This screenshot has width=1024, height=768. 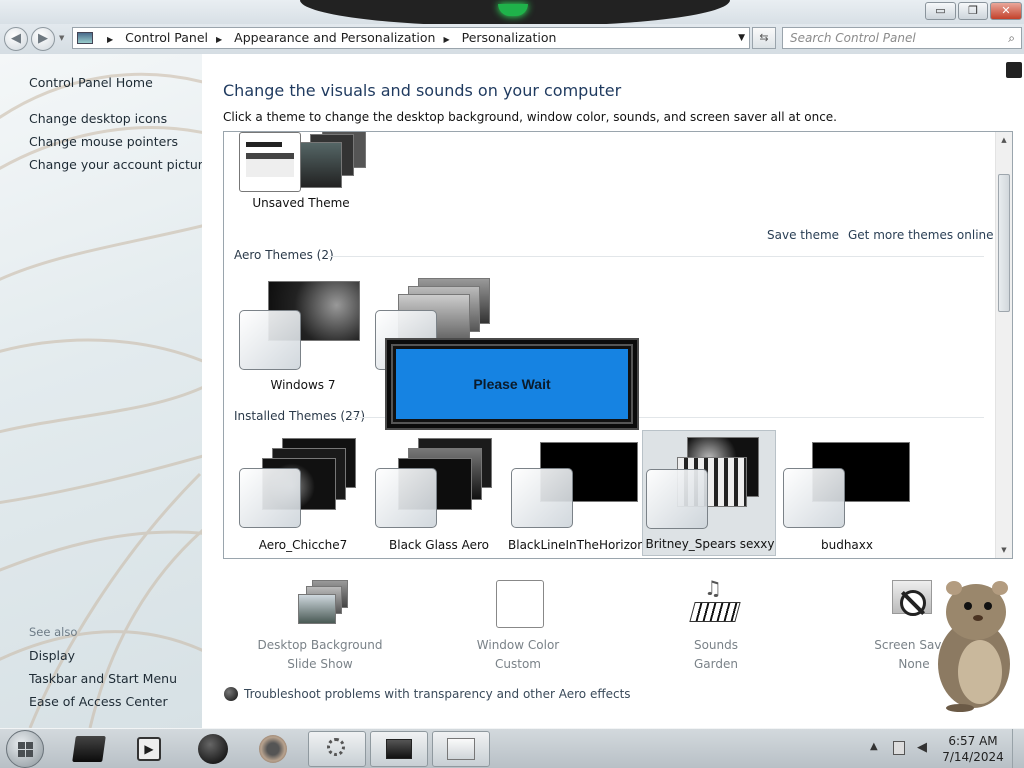 I want to click on firefox-icon, so click(x=273, y=749).